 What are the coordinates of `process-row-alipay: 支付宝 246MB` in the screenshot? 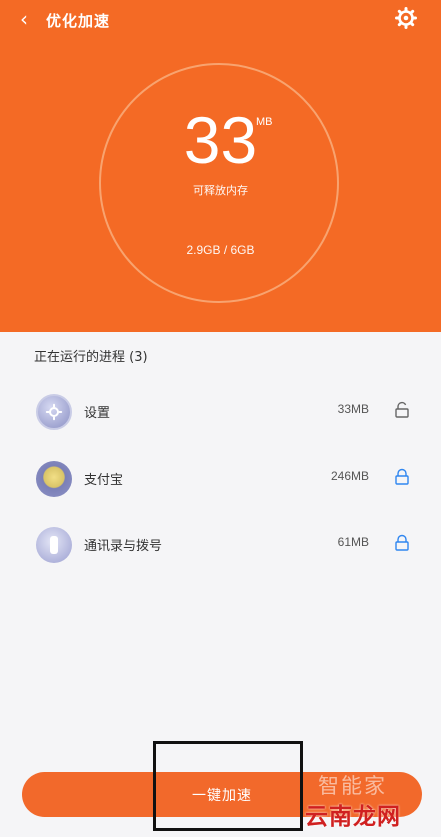 It's located at (220, 478).